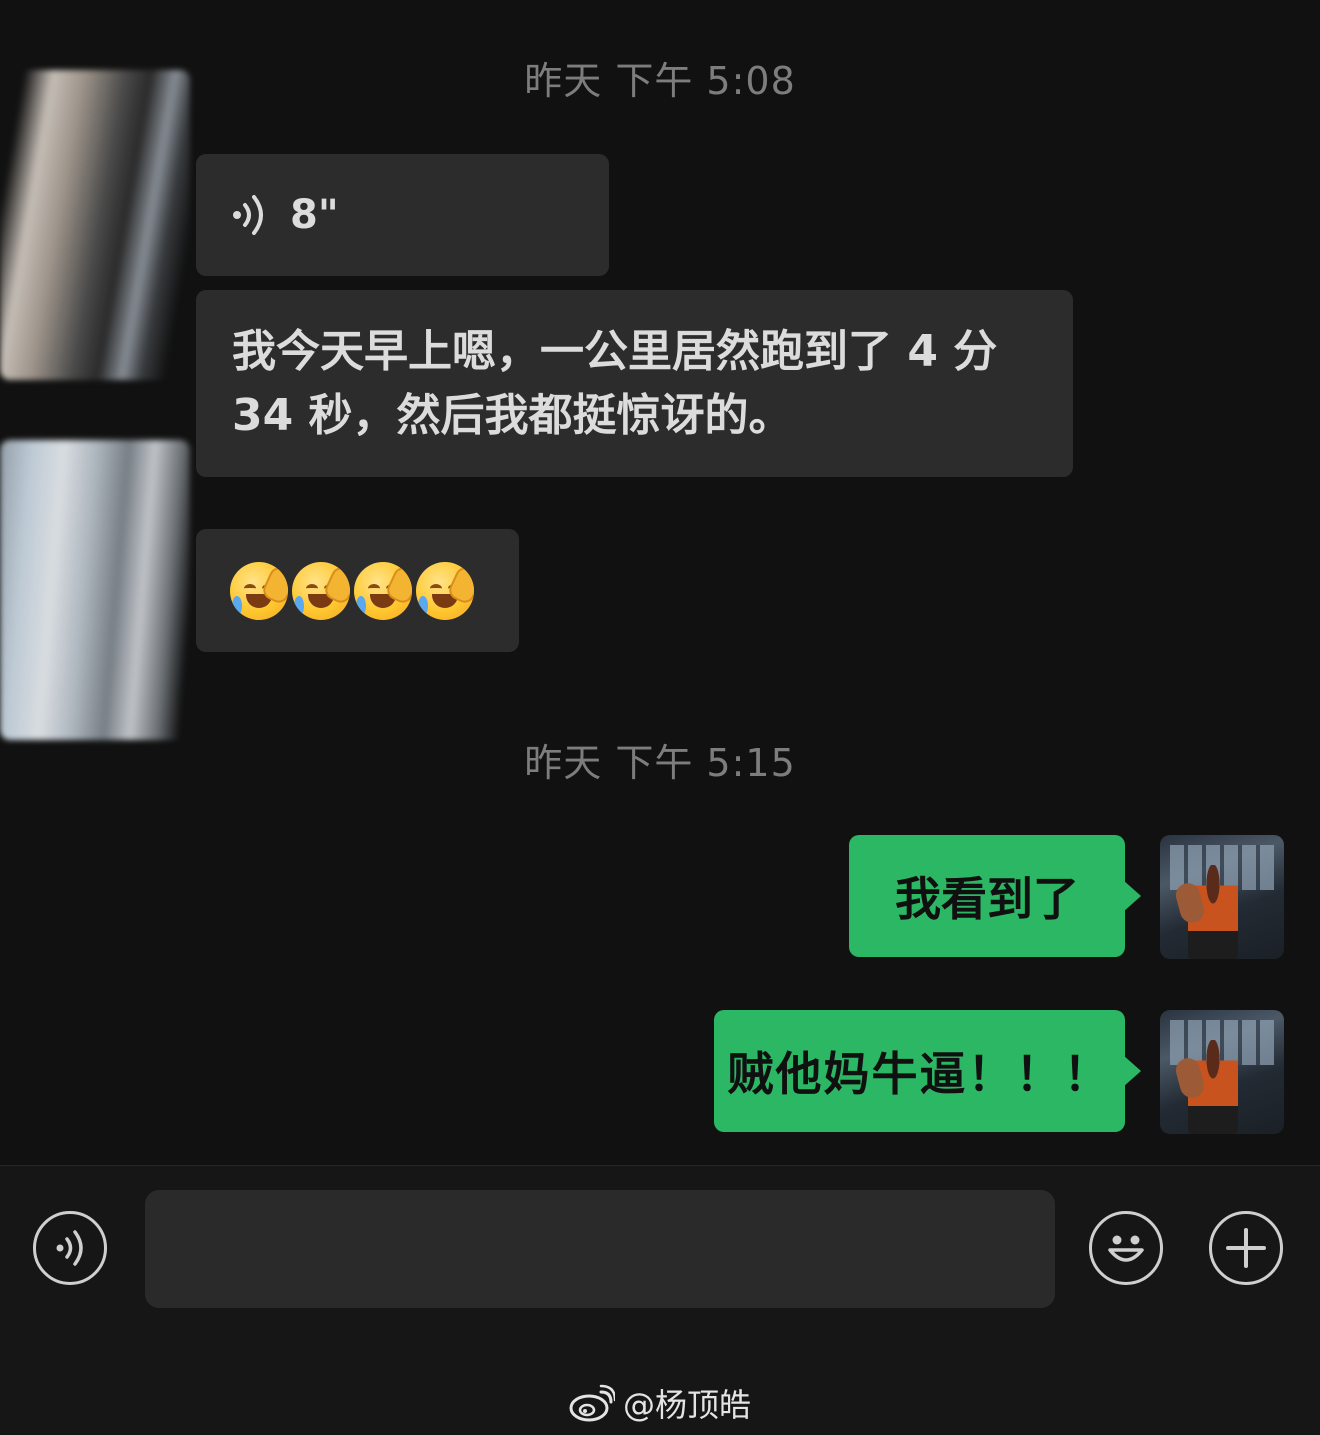 This screenshot has width=1320, height=1435. I want to click on message-input, so click(600, 1249).